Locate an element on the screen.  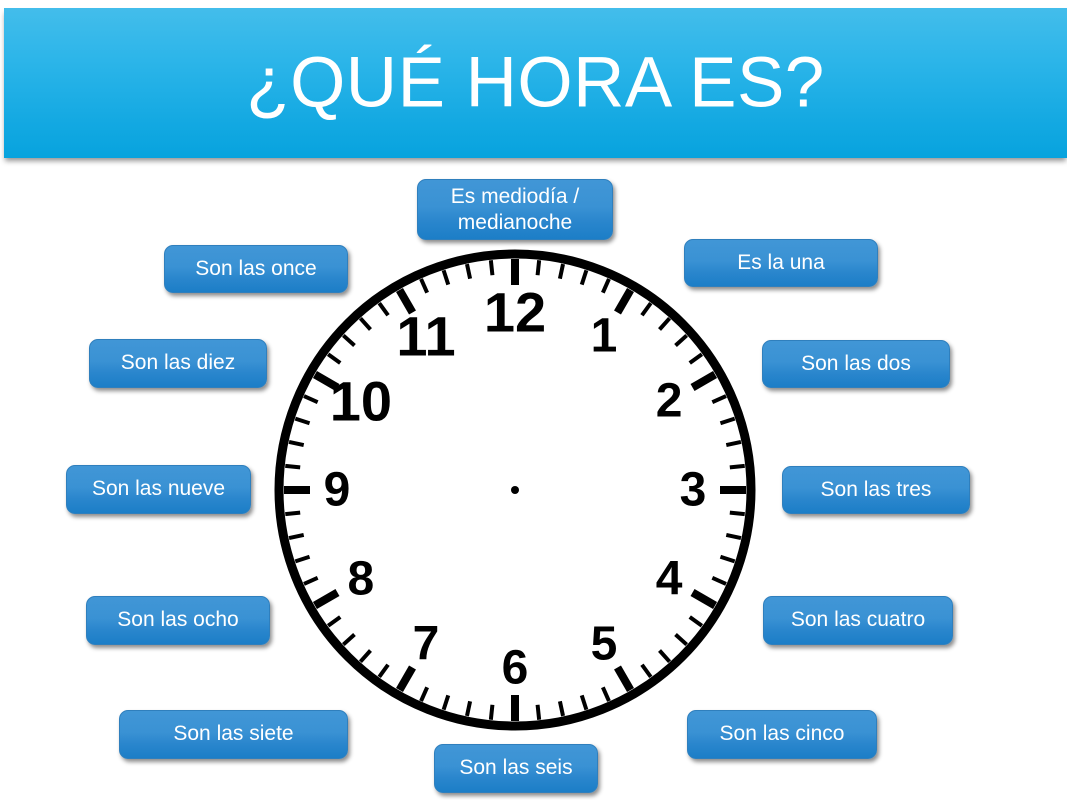
clock-numeral-12: 12 is located at coordinates (515, 312).